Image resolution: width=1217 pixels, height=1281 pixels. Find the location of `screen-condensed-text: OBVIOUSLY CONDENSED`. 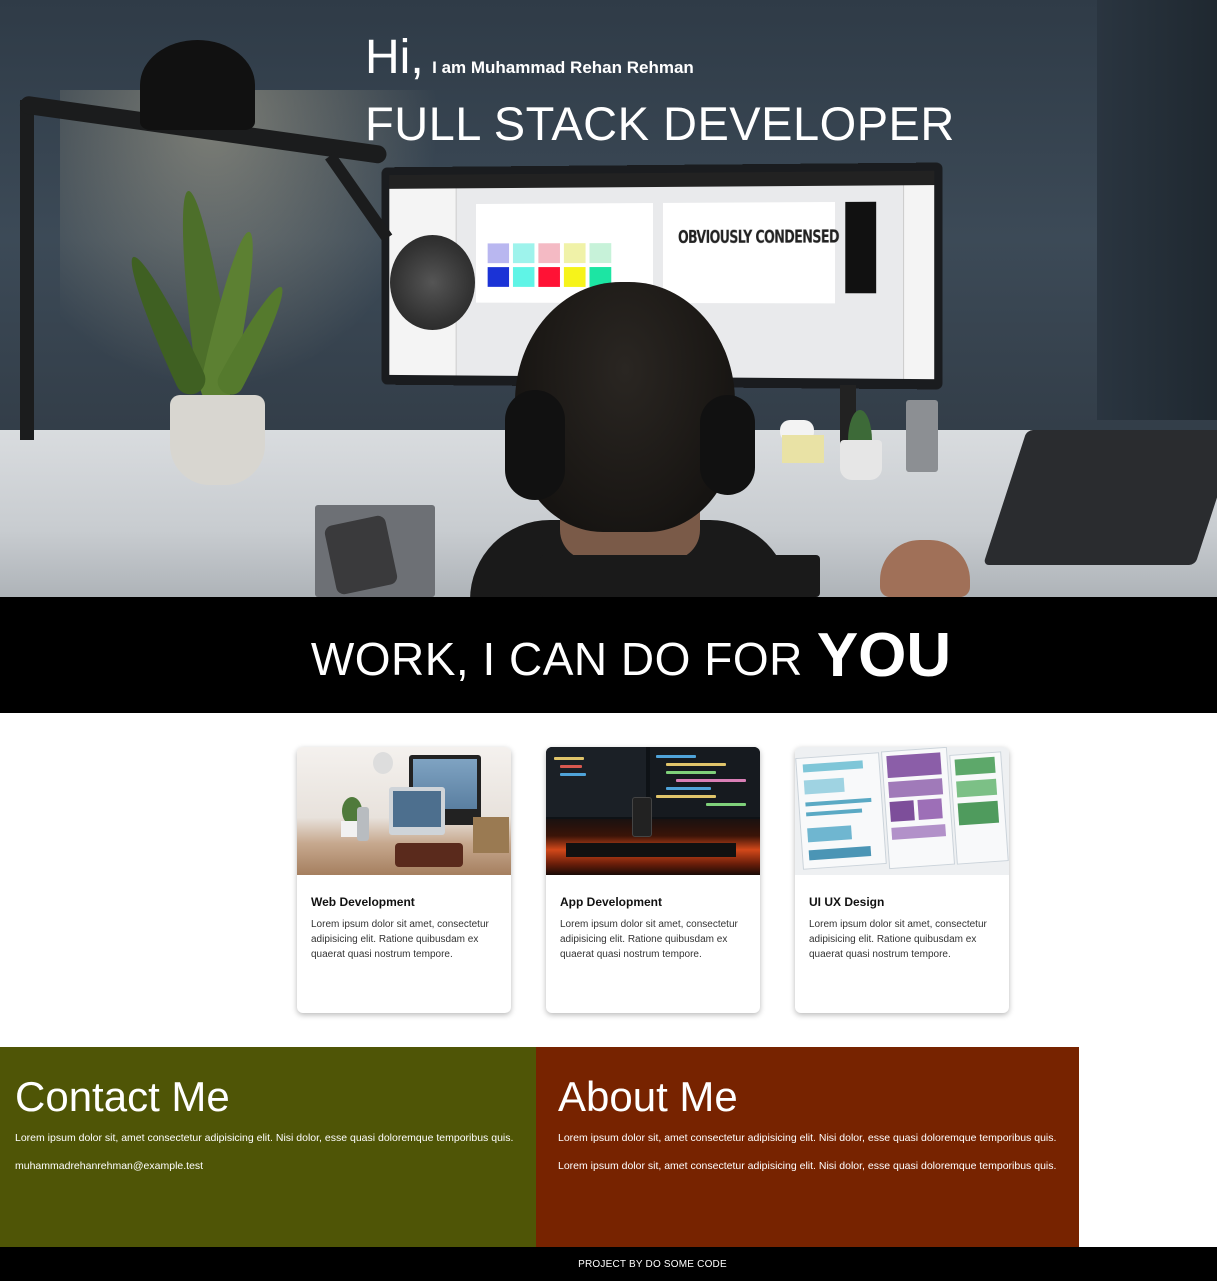

screen-condensed-text: OBVIOUSLY CONDENSED is located at coordinates (758, 237).